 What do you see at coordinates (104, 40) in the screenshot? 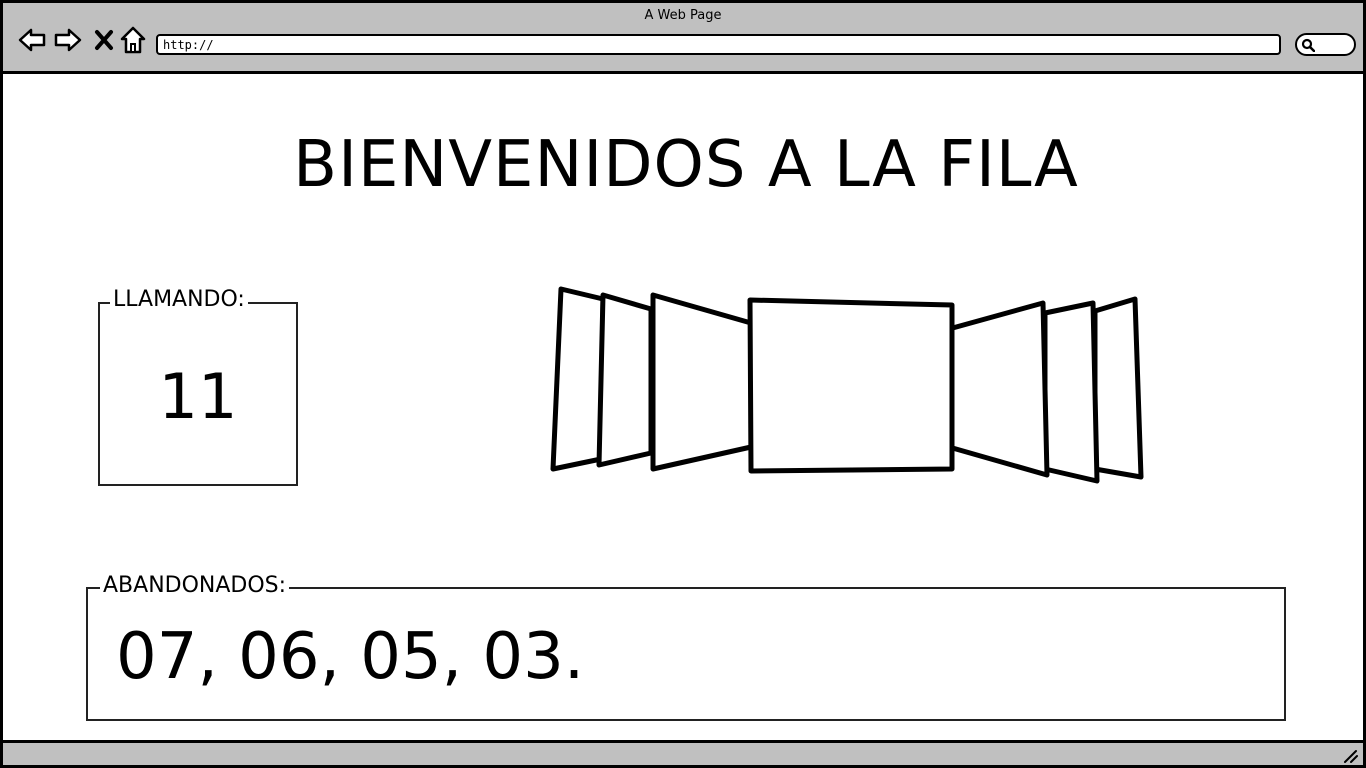
I see `close-icon` at bounding box center [104, 40].